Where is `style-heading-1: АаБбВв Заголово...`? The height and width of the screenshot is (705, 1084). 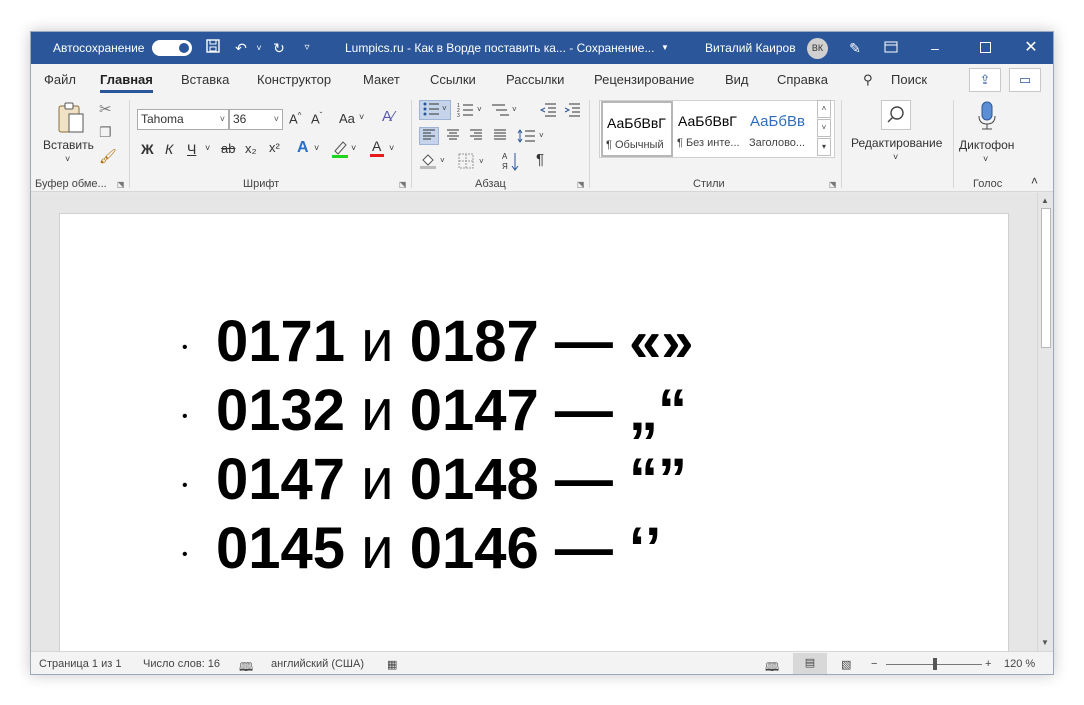 style-heading-1: АаБбВв Заголово... is located at coordinates (782, 129).